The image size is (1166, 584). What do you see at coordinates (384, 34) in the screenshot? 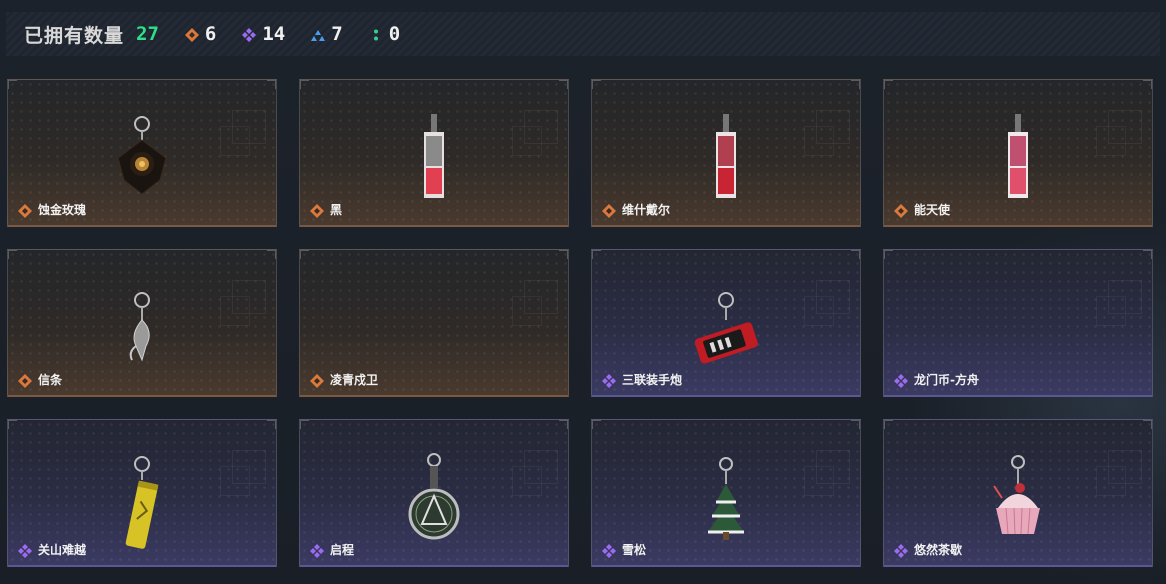
I see `rarity-count-green: 0` at bounding box center [384, 34].